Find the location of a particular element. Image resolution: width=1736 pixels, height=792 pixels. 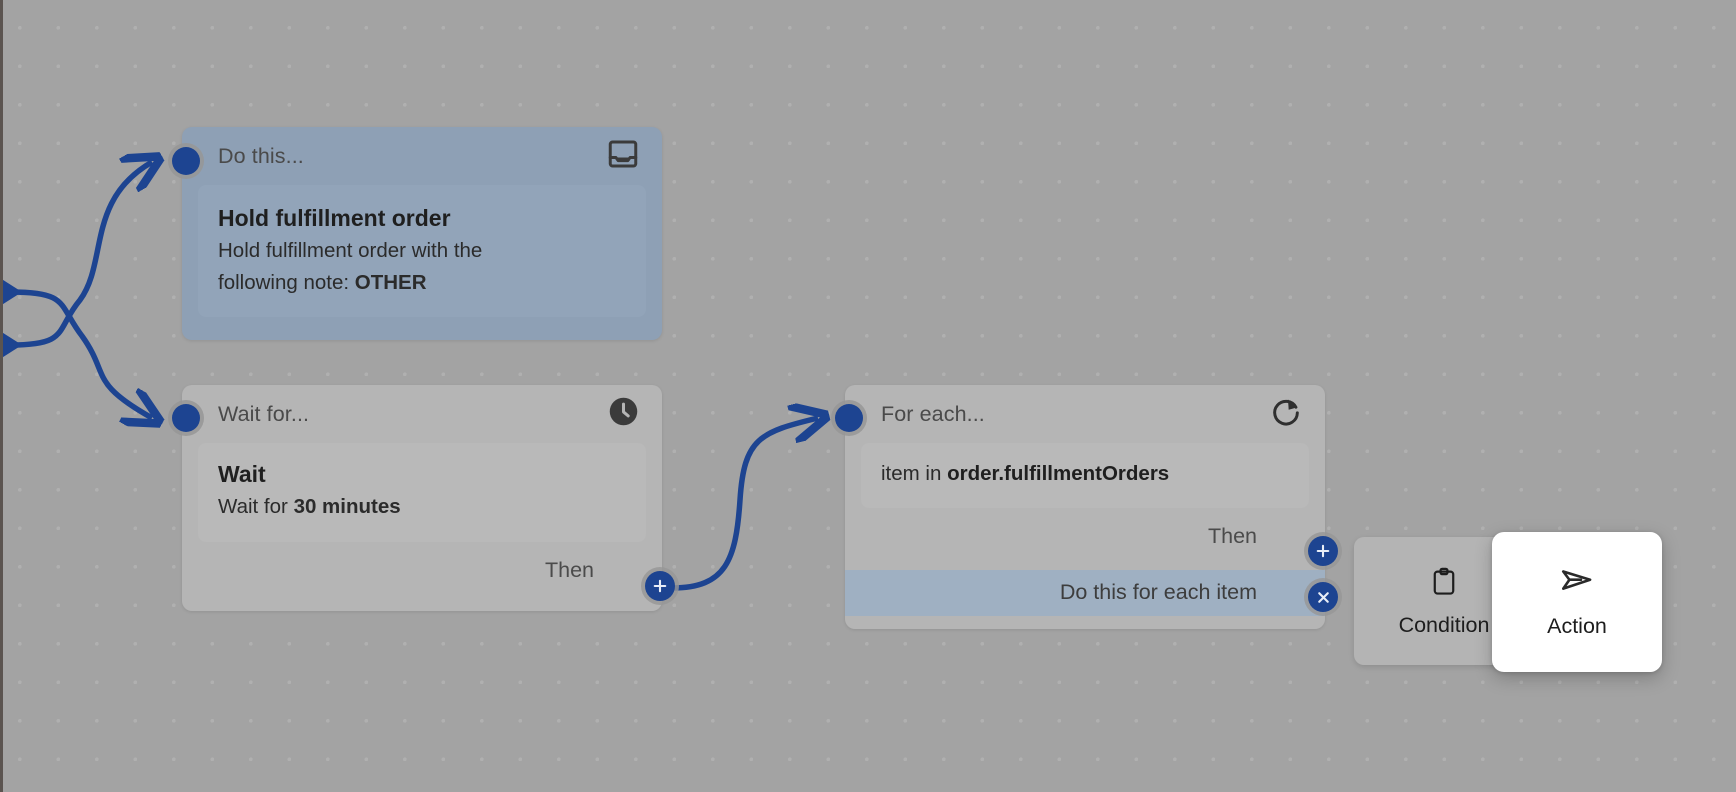

node-wait-for-body: Wait Wait for 30 minutes is located at coordinates (422, 492).